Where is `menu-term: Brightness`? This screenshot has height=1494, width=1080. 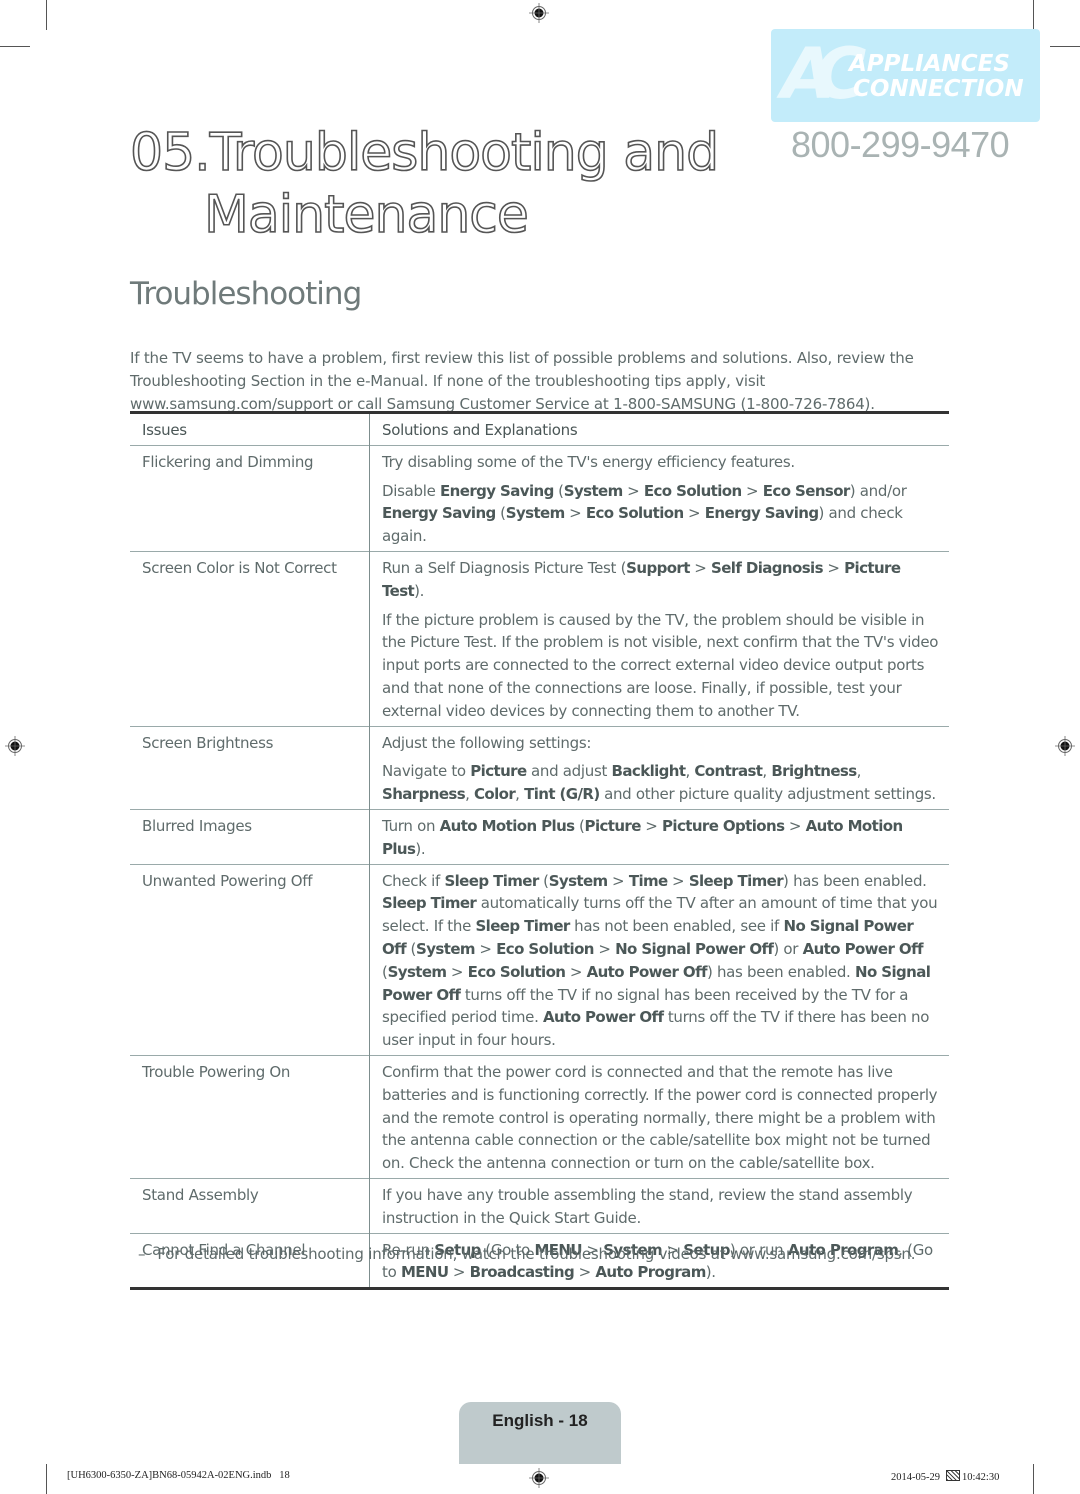
menu-term: Brightness is located at coordinates (814, 771).